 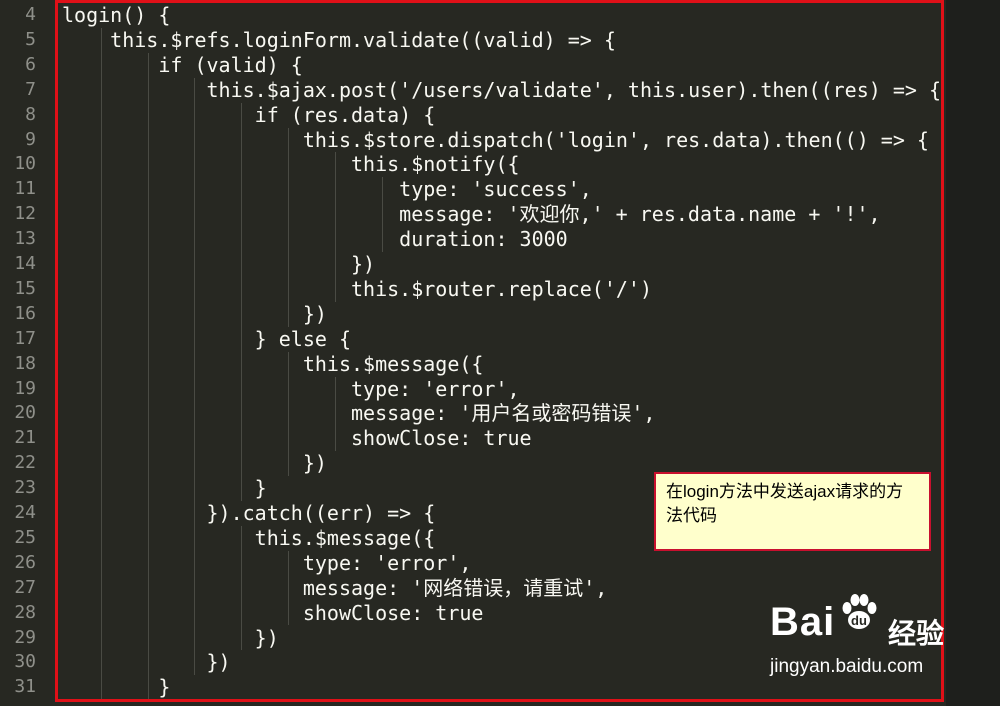 I want to click on watermark-logo-jingyan: 经验, so click(x=916, y=633).